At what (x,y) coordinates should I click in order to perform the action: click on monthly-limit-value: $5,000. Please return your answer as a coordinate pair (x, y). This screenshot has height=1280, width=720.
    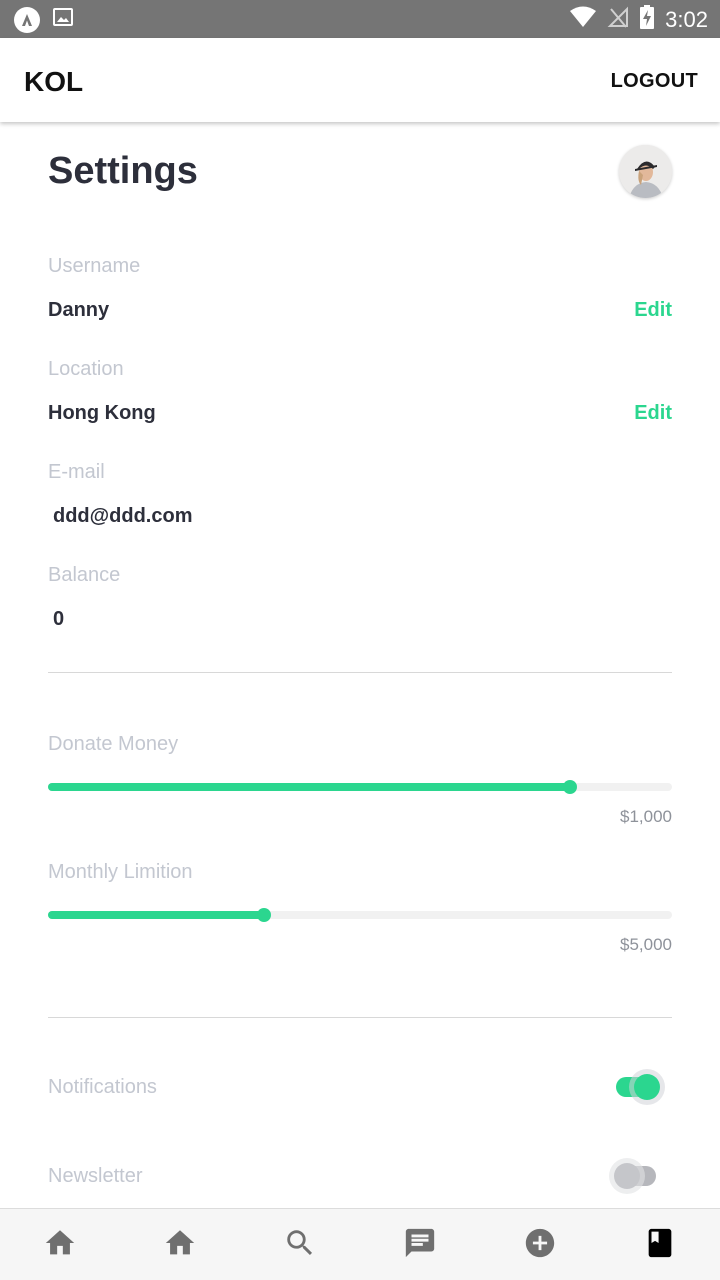
    Looking at the image, I should click on (646, 944).